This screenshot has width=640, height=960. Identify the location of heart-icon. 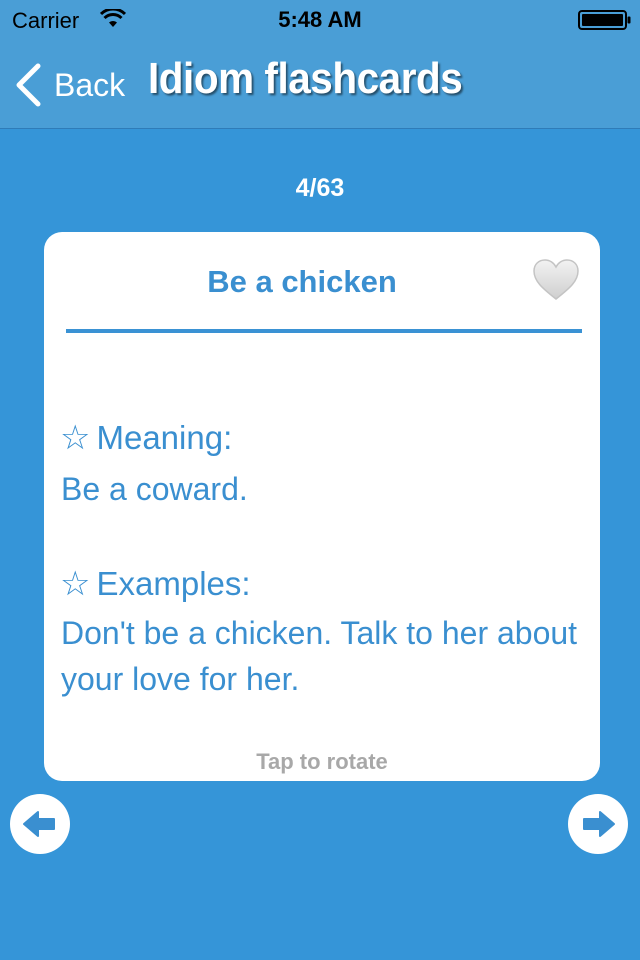
(556, 280).